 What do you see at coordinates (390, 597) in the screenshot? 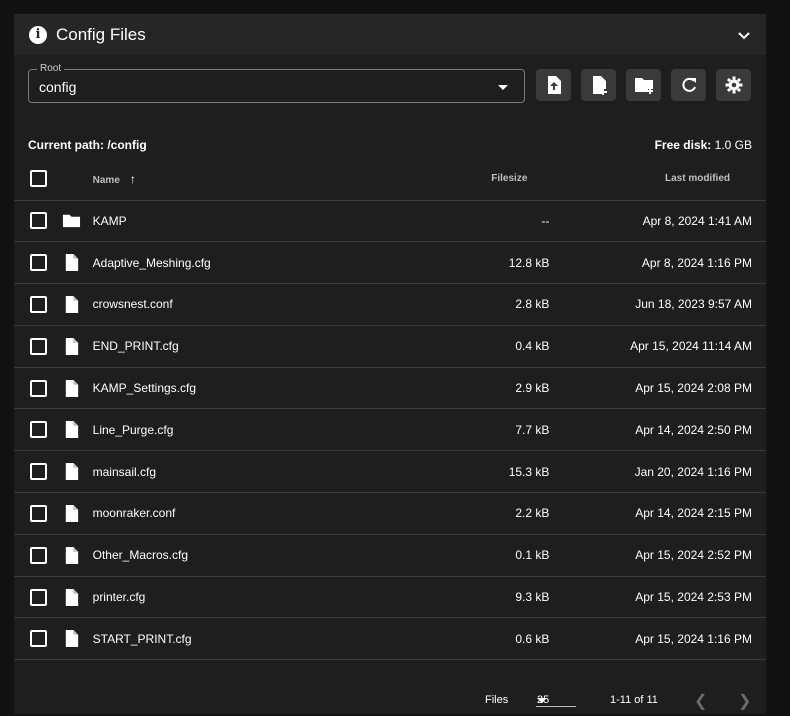
I see `table-row: printer.cfg 9.3 kB Apr 15, 2024 2:53 PM` at bounding box center [390, 597].